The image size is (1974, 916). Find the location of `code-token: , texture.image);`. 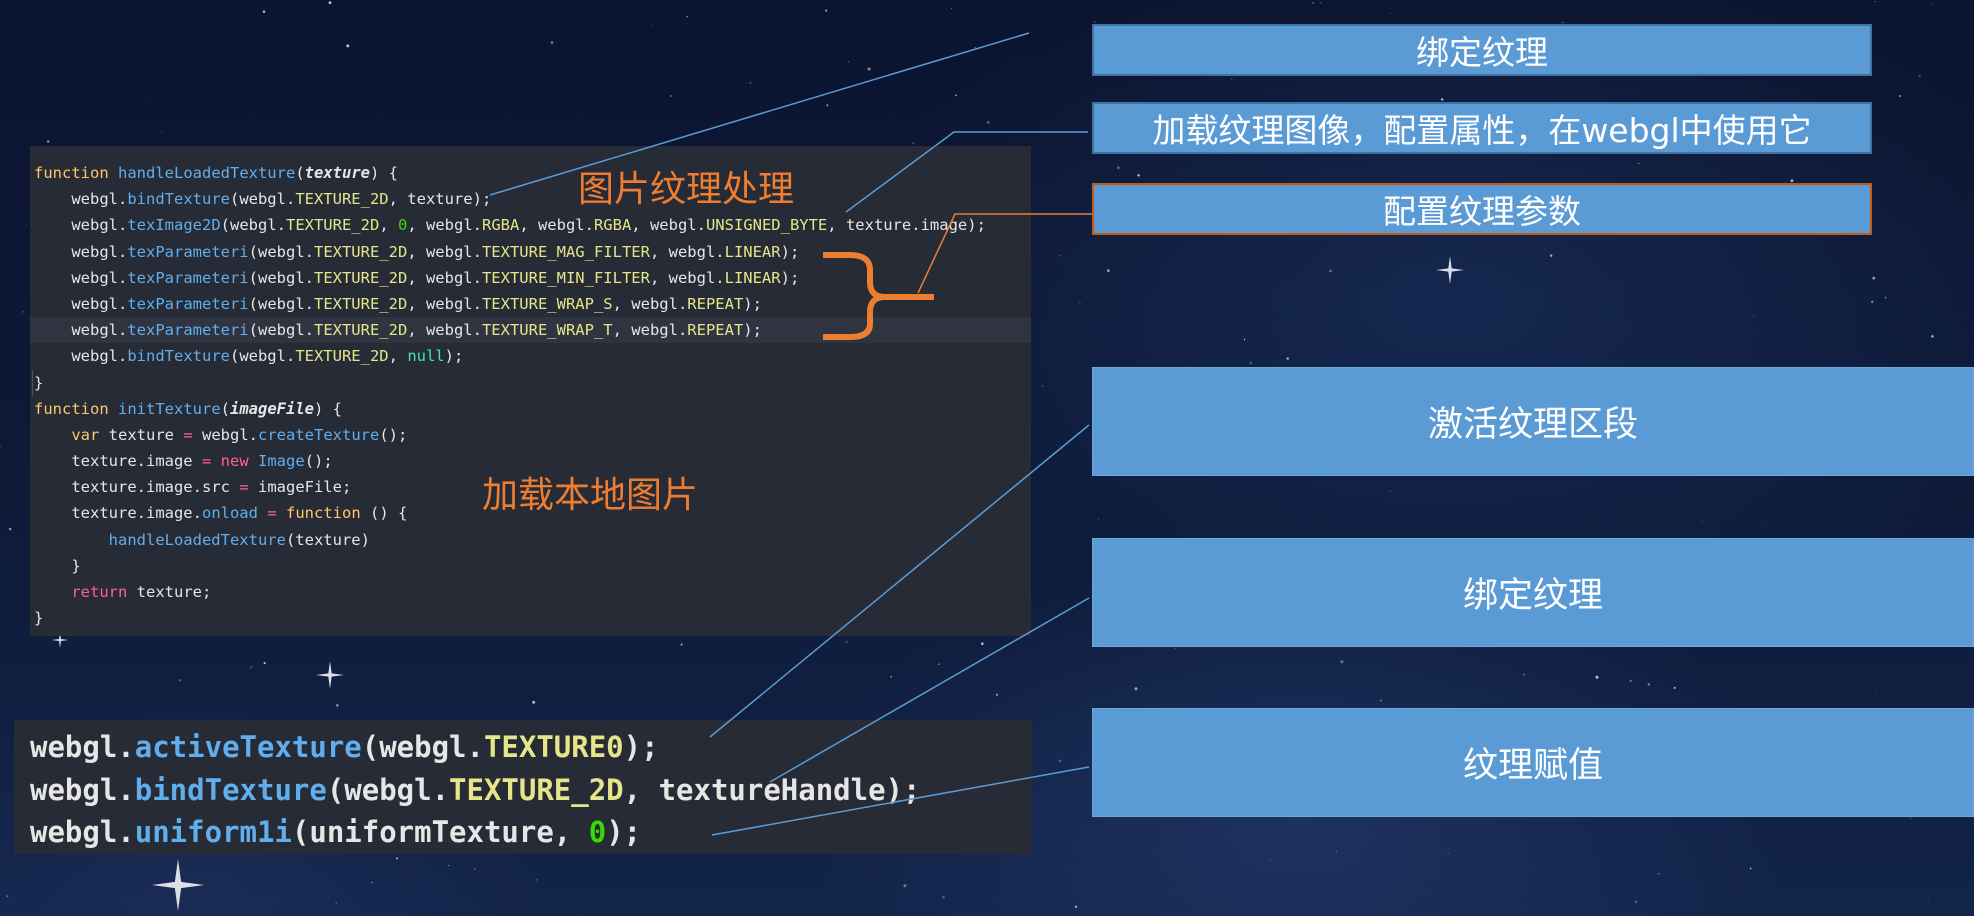

code-token: , texture.image); is located at coordinates (906, 225).